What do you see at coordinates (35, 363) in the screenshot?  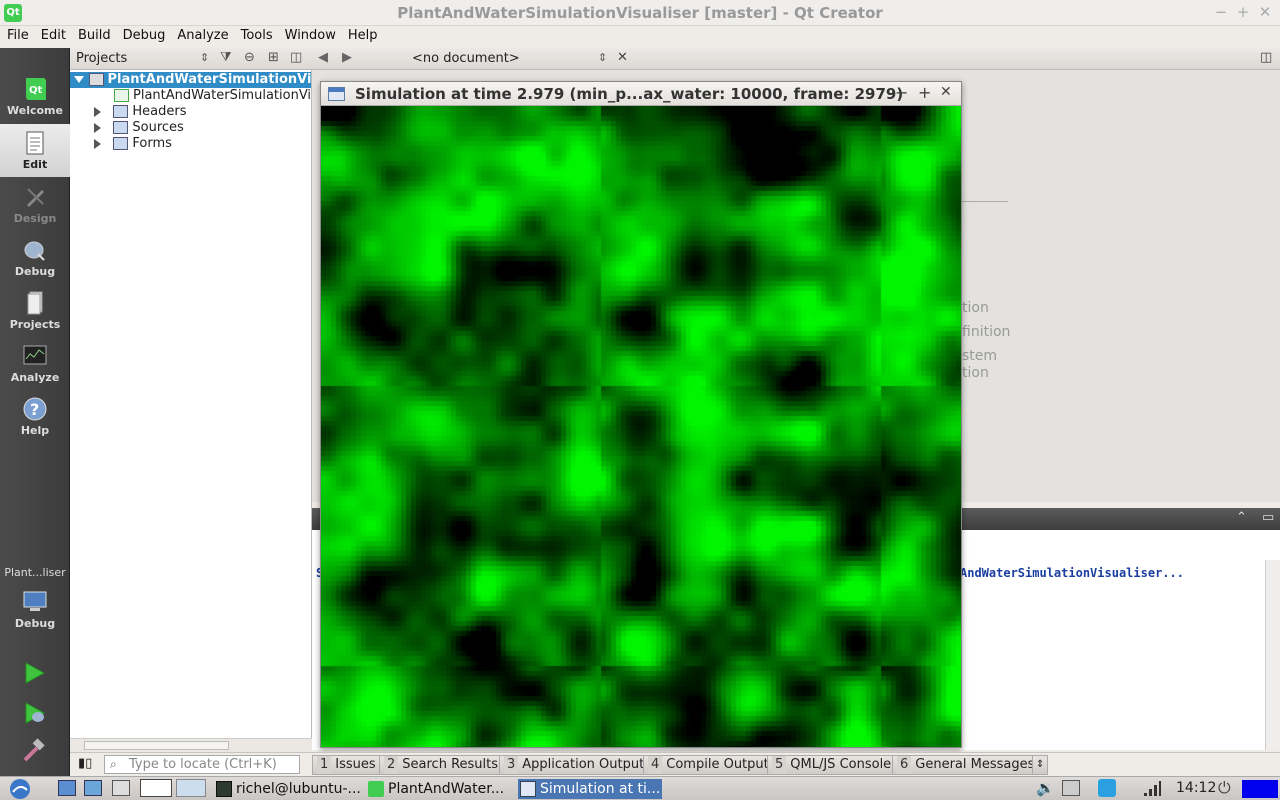 I see `mode-analyze: Analyze` at bounding box center [35, 363].